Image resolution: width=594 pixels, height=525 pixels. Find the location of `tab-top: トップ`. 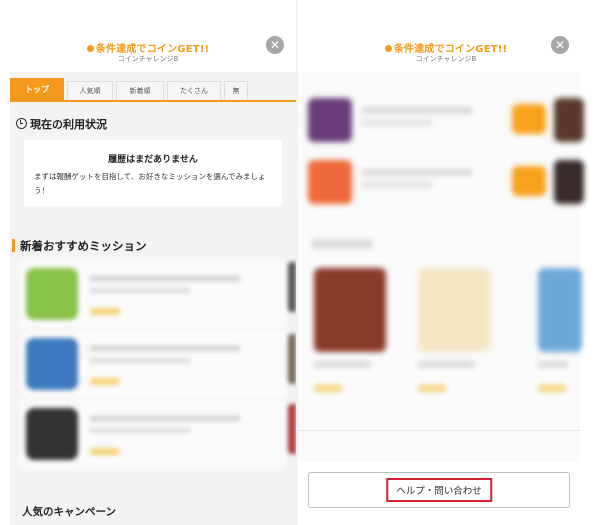

tab-top: トップ is located at coordinates (37, 89).